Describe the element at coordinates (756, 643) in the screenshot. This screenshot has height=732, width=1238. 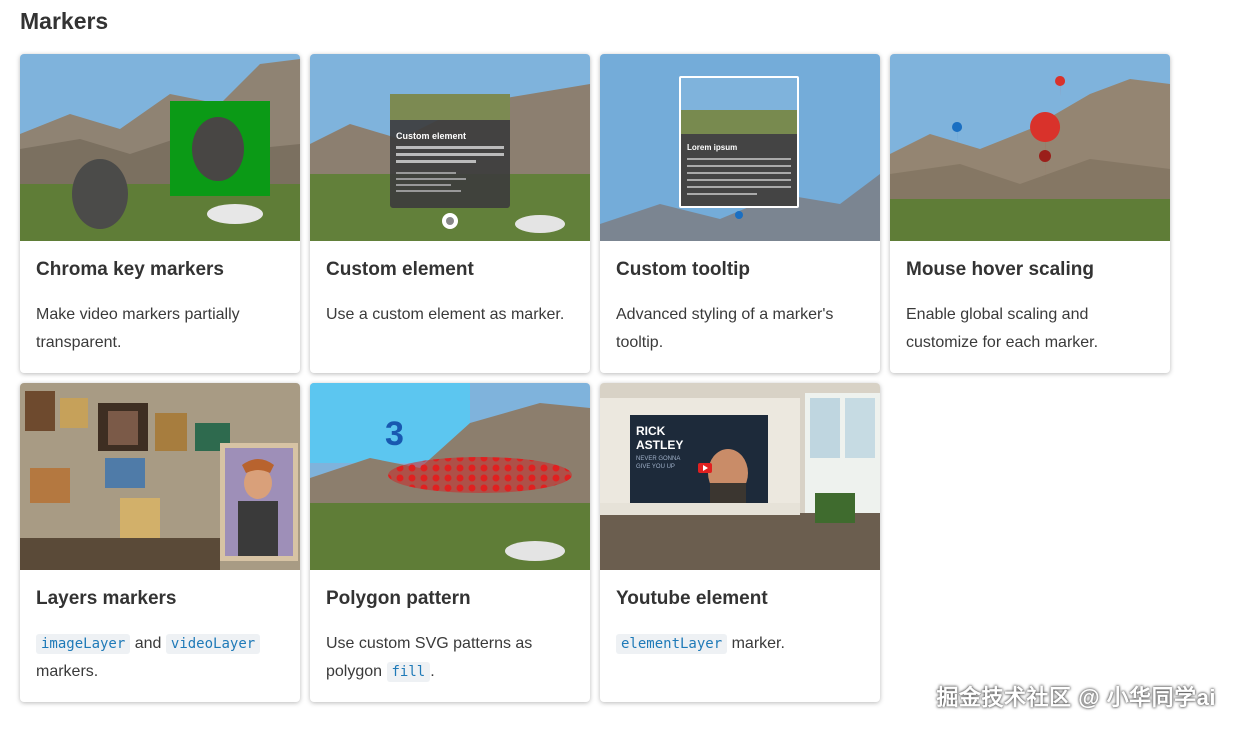
I see `desc-text: marker.` at that location.